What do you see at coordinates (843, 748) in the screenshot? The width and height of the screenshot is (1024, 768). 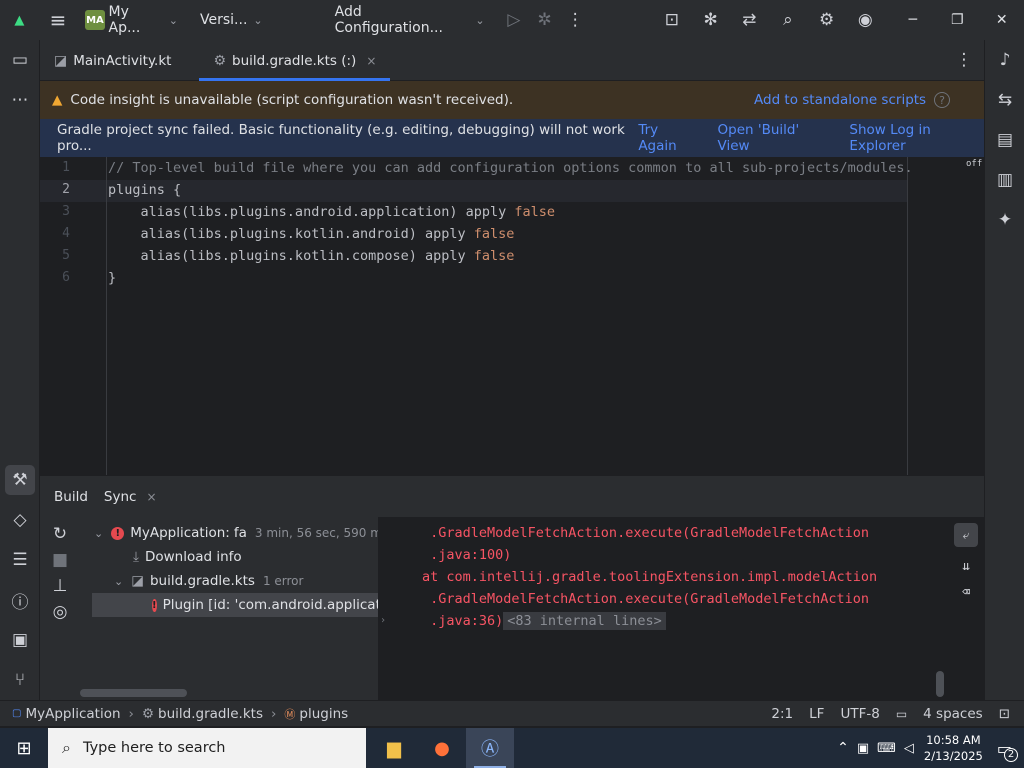 I see `tray-overflow-icon: ⌃` at bounding box center [843, 748].